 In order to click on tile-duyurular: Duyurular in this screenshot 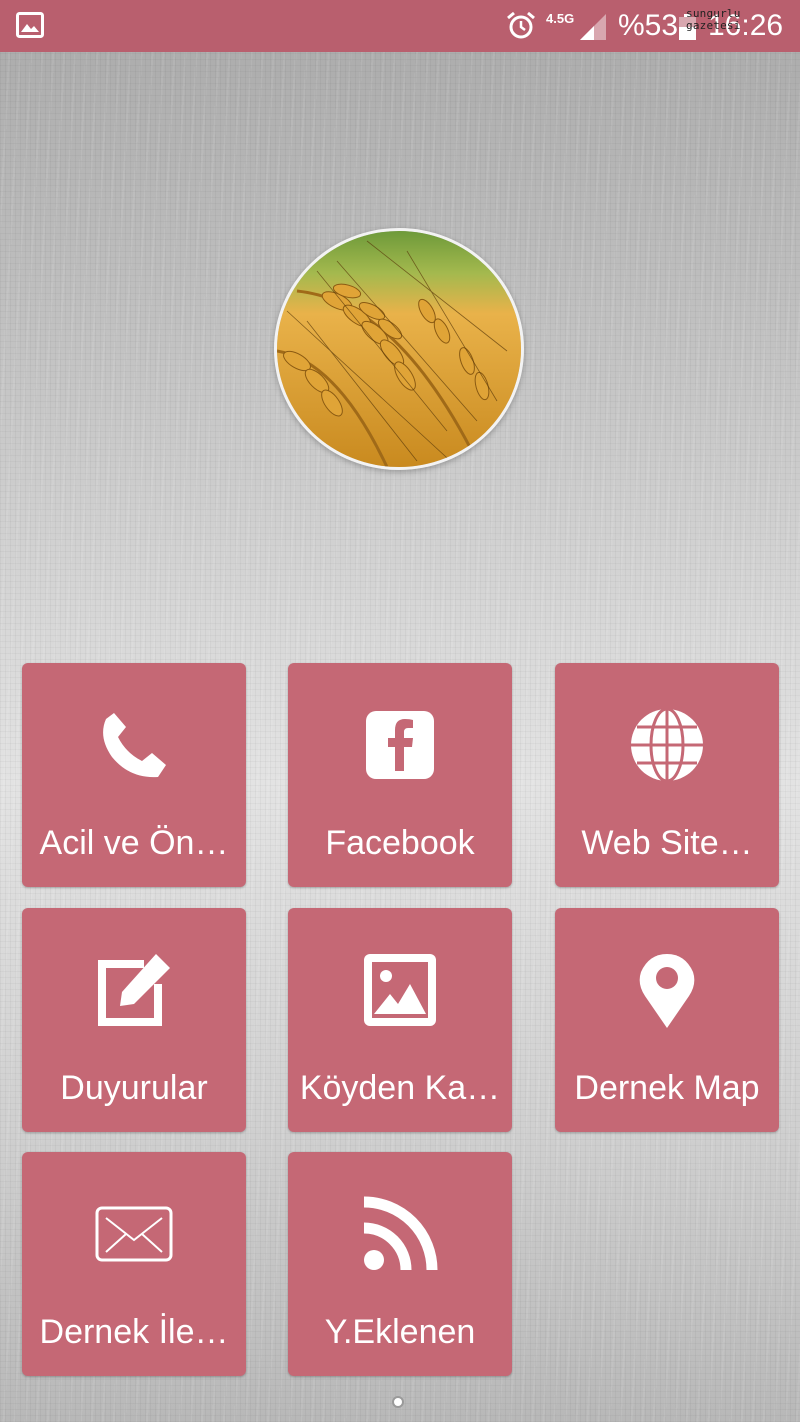, I will do `click(134, 1020)`.